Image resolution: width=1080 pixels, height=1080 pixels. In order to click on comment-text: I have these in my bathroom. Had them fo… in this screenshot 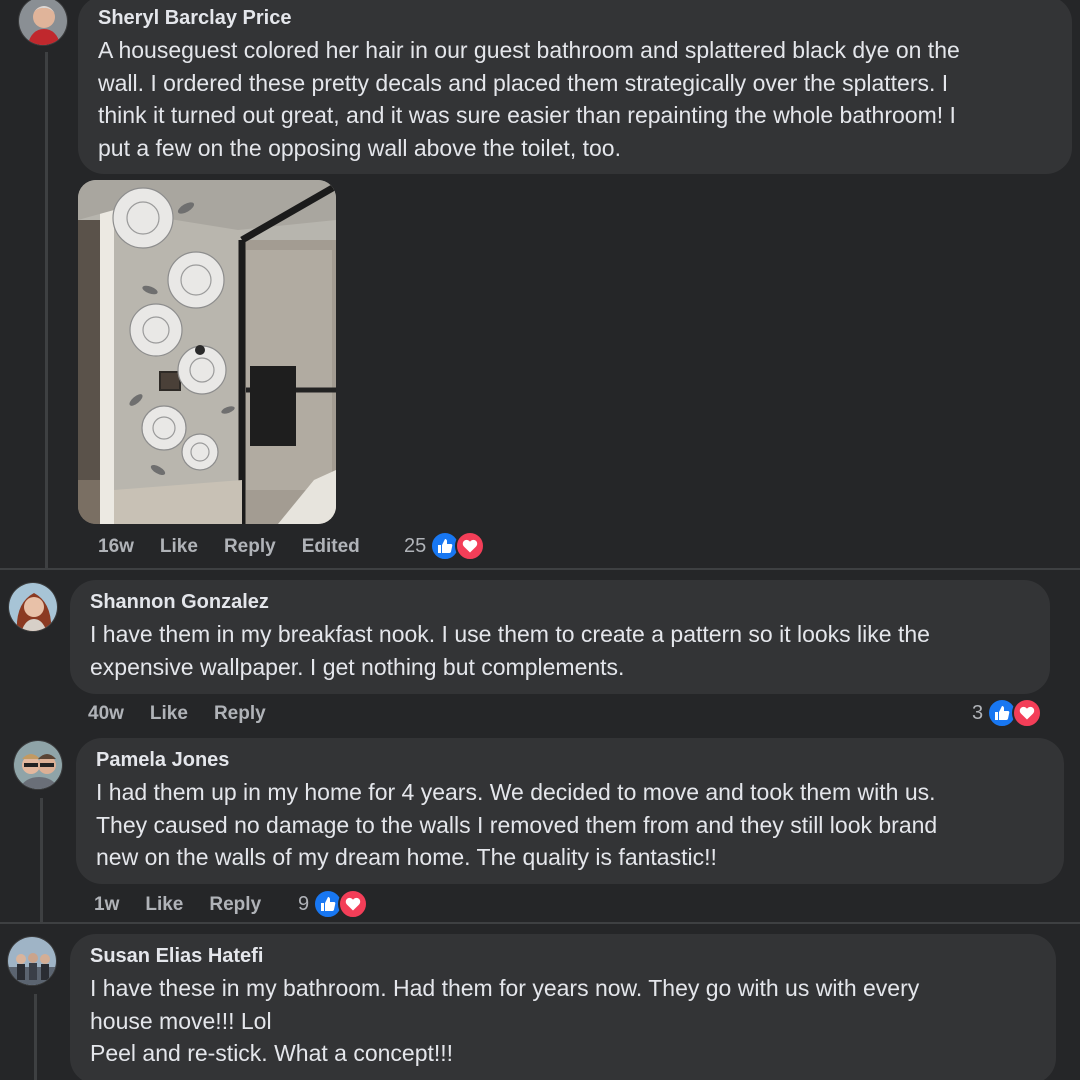, I will do `click(505, 1020)`.